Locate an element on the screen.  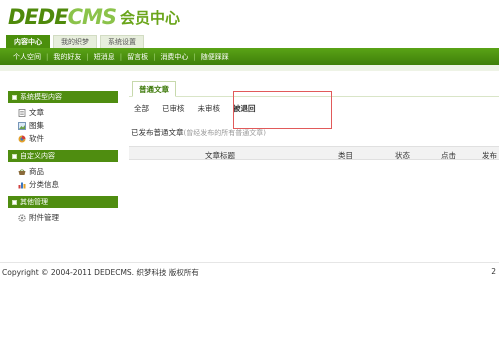
nav-consumption-center: 消费中心 is located at coordinates (174, 57).